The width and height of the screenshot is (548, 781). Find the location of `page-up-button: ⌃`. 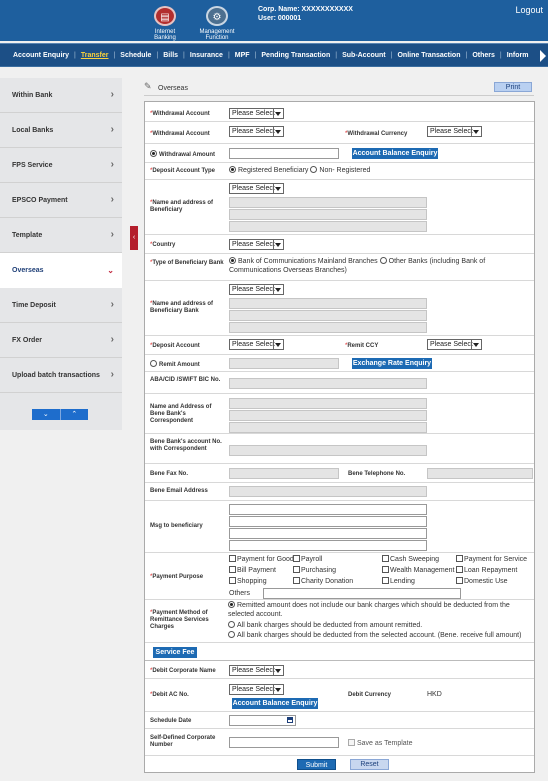

page-up-button: ⌃ is located at coordinates (74, 414).